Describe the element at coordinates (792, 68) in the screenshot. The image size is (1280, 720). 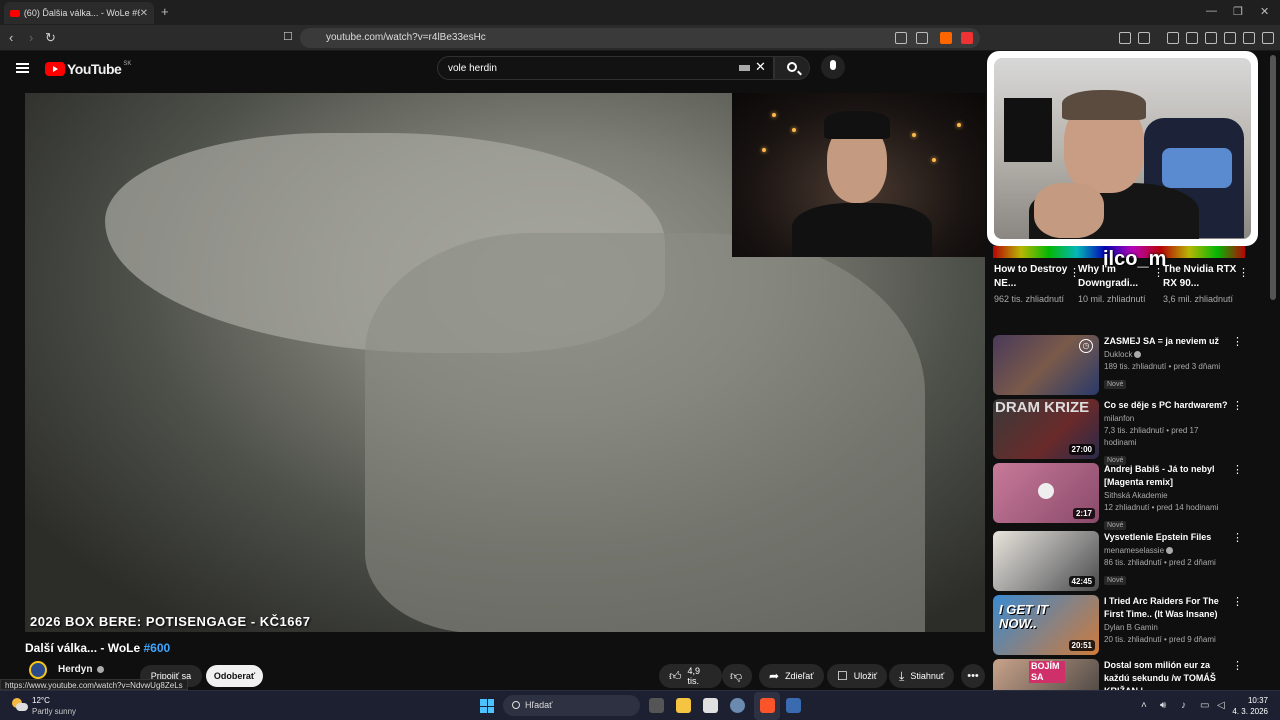
I see `search-button` at that location.